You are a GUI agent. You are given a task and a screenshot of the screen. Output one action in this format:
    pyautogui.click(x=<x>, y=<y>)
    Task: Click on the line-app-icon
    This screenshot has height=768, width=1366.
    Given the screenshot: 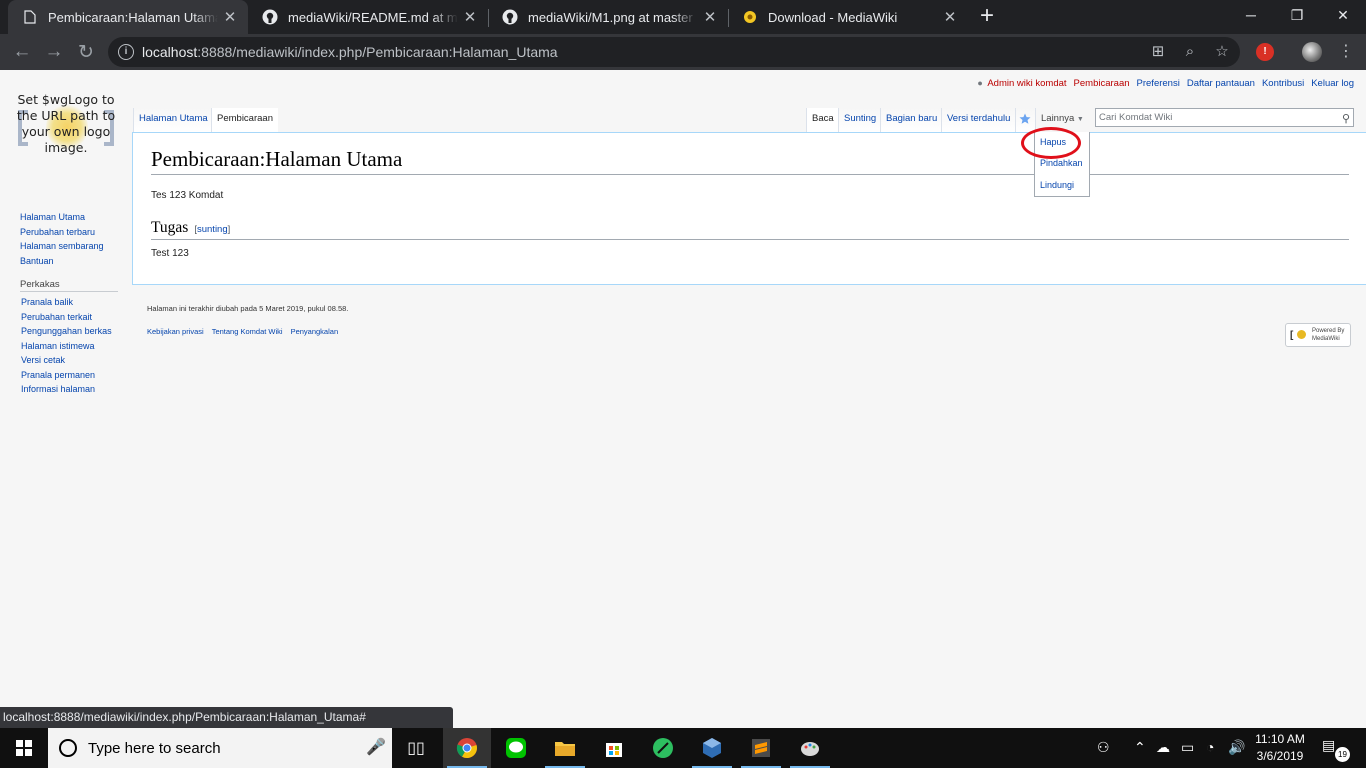 What is the action you would take?
    pyautogui.click(x=516, y=748)
    